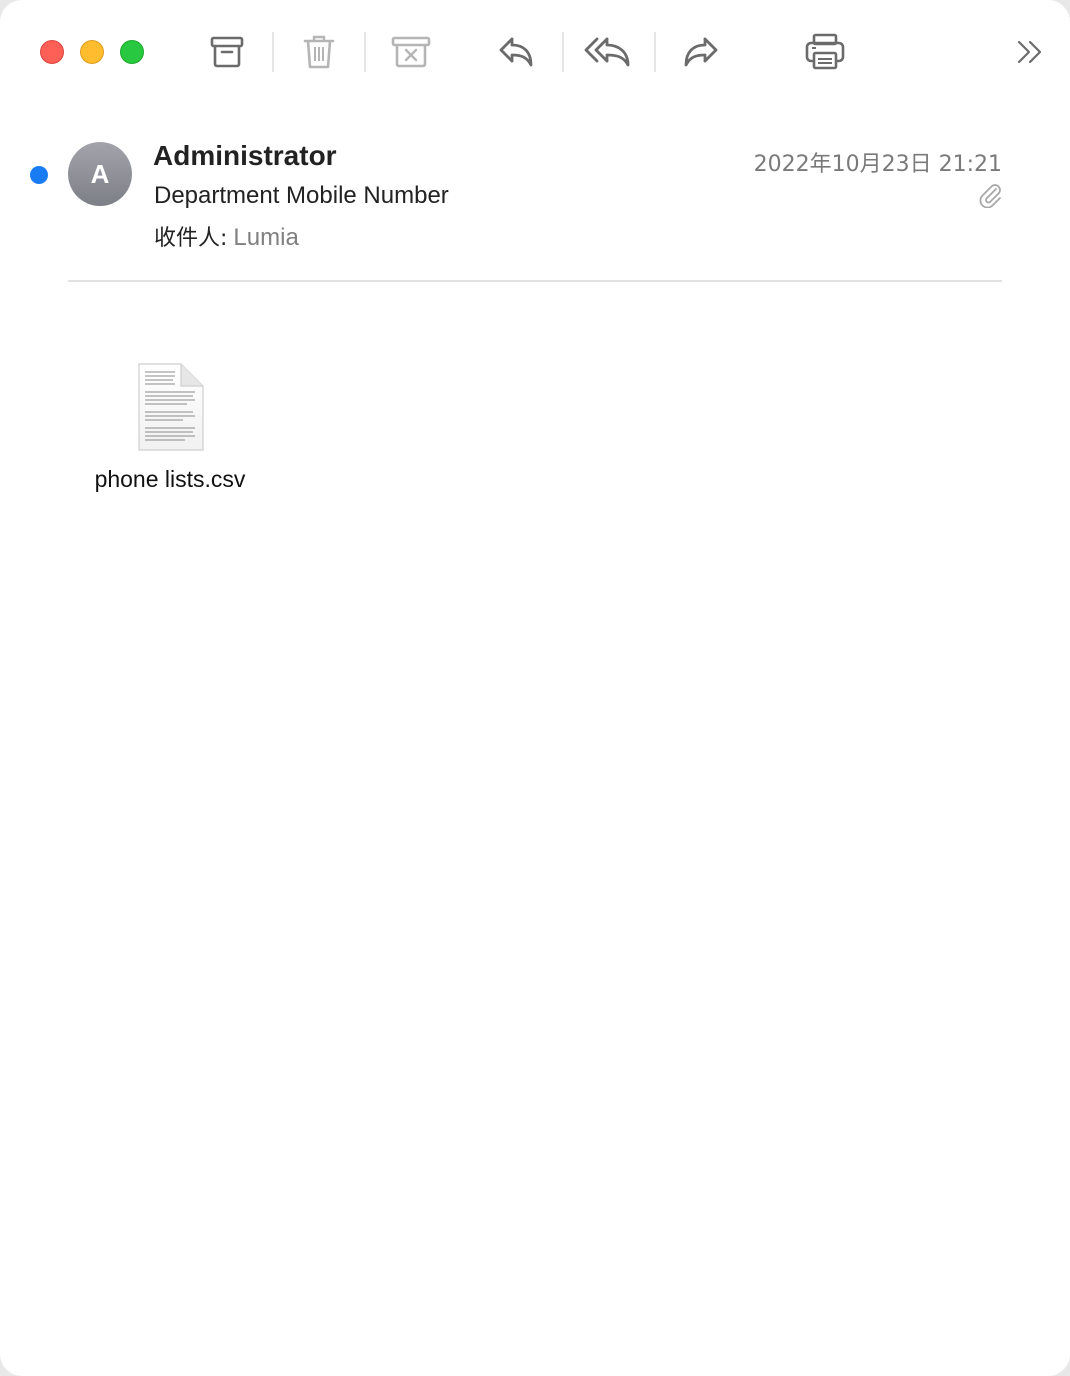  What do you see at coordinates (52, 52) in the screenshot?
I see `close-window-button` at bounding box center [52, 52].